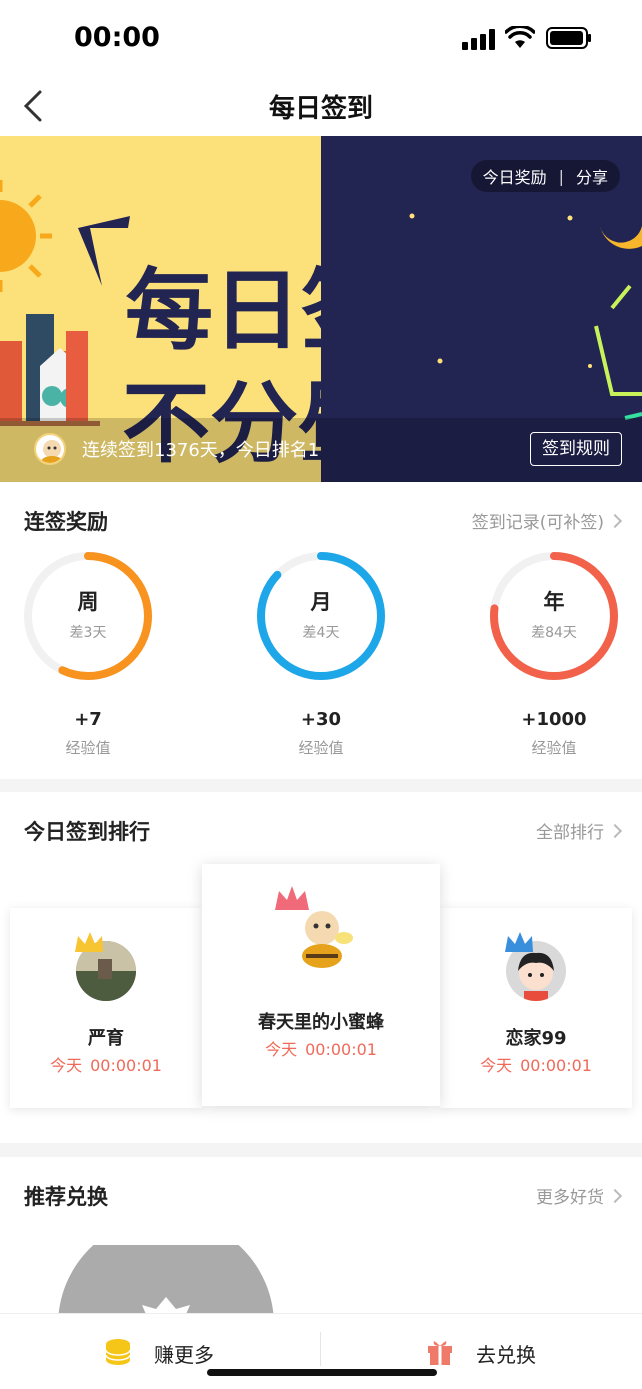 The height and width of the screenshot is (1389, 642). Describe the element at coordinates (66, 1197) in the screenshot. I see `section-title: 推荐兑换` at that location.